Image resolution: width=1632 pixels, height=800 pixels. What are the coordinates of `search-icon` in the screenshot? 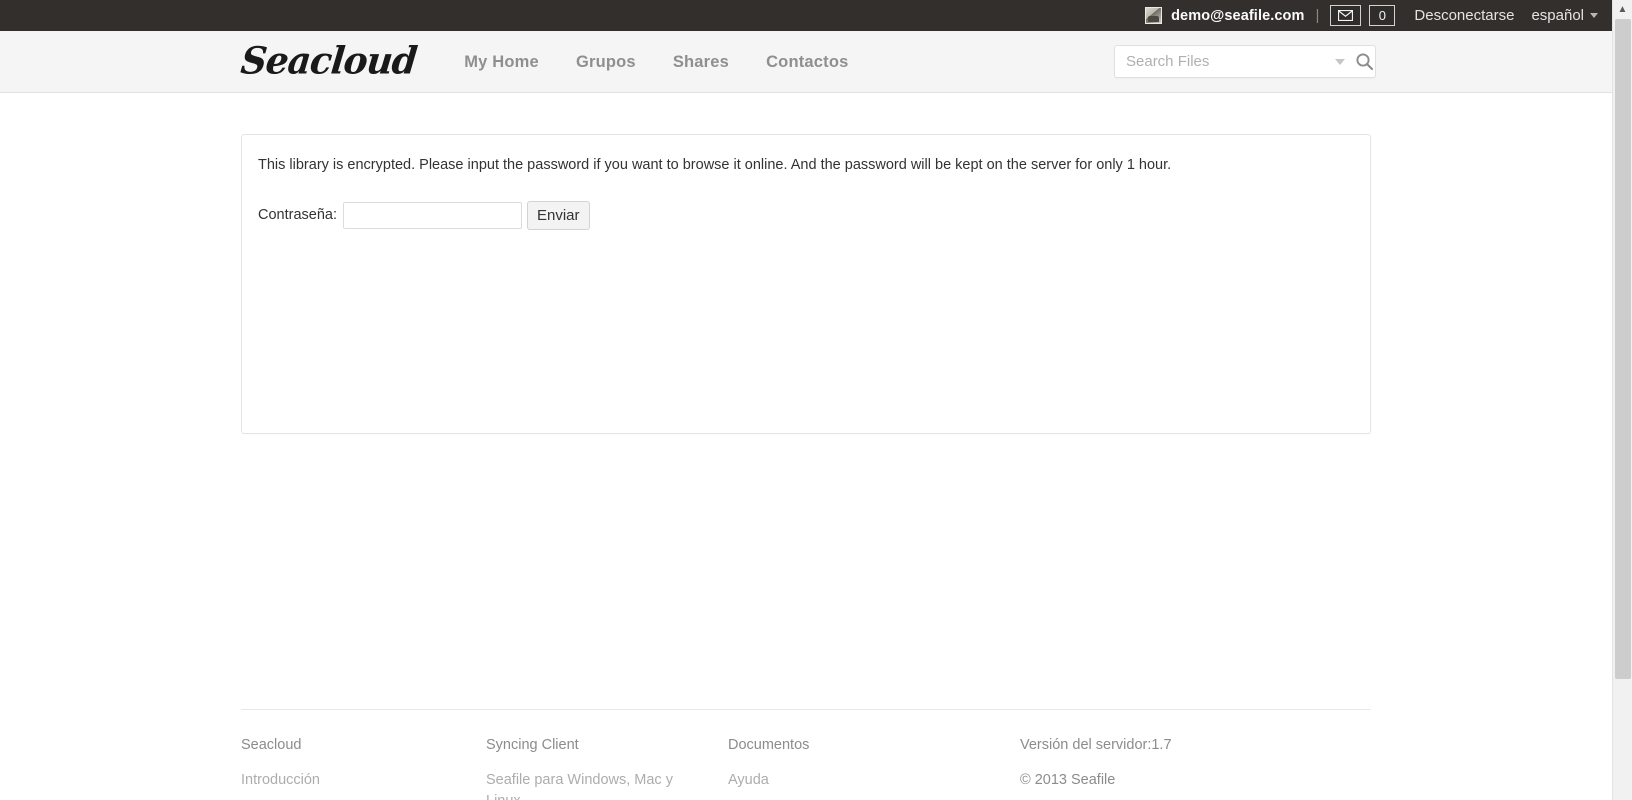 It's located at (1364, 61).